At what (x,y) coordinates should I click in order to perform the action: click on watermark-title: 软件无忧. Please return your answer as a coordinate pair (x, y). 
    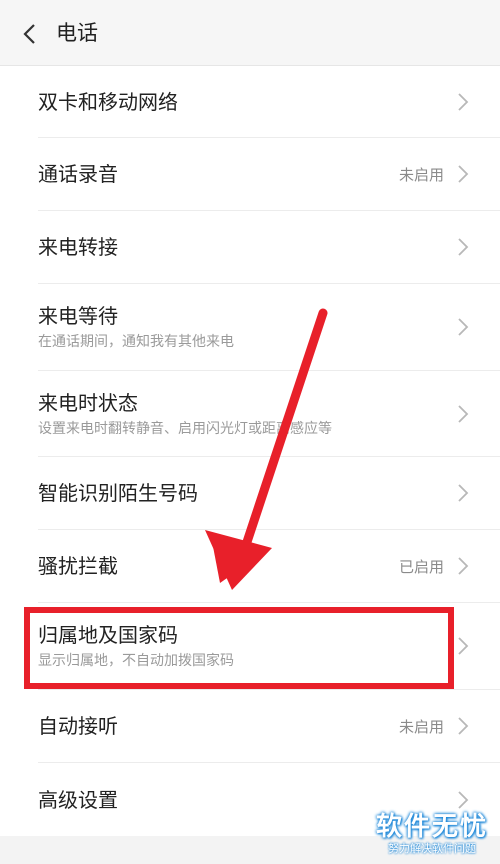
    Looking at the image, I should click on (431, 827).